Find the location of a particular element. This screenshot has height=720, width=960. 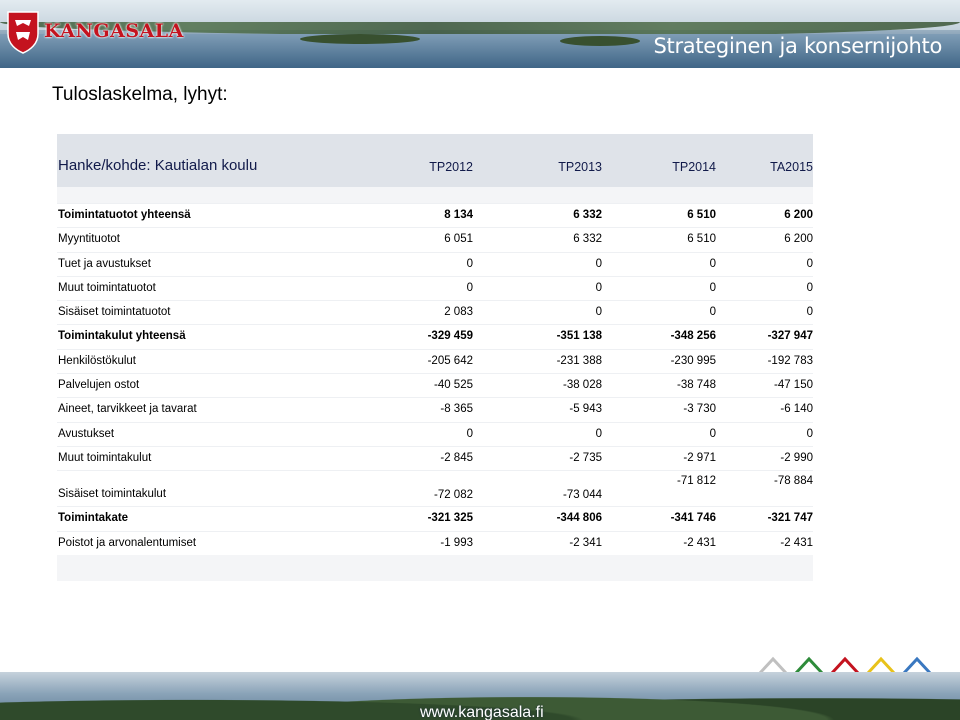

section-title: Strateginen ja konsernijohto is located at coordinates (798, 46).